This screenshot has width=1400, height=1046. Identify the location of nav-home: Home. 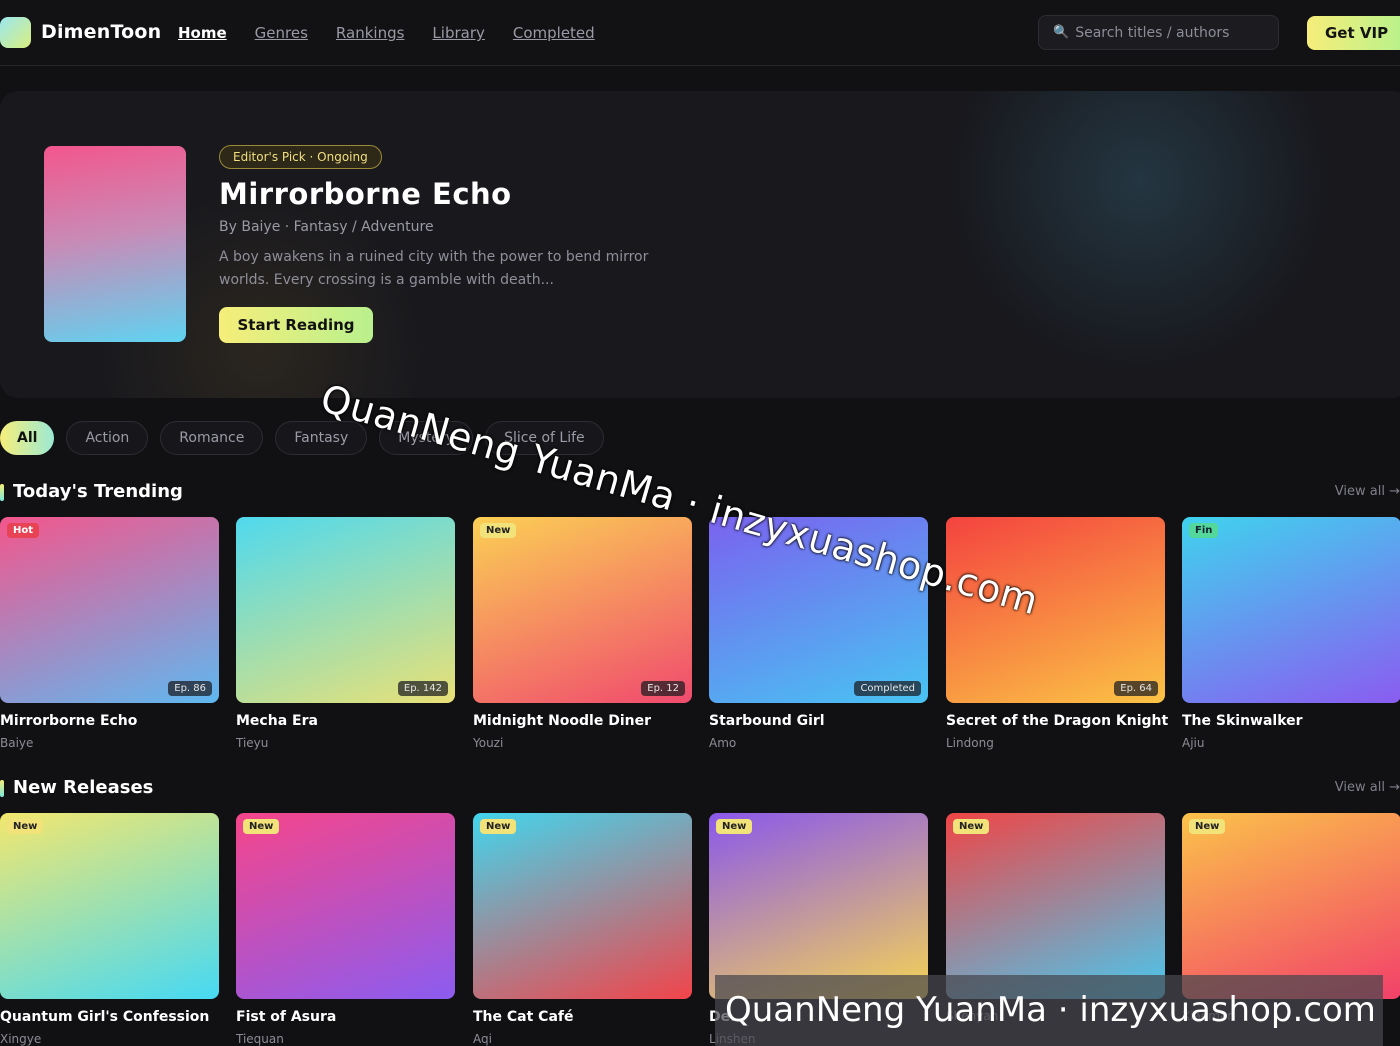
(202, 33).